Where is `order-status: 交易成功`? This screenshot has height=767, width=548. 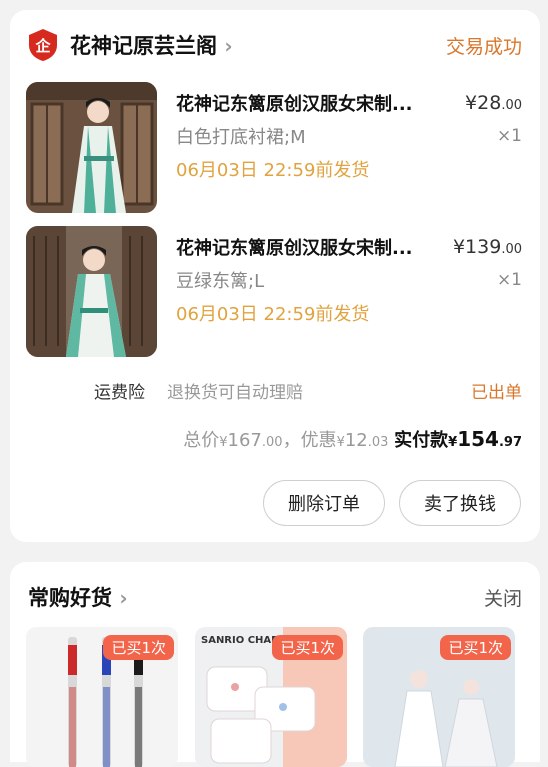
order-status: 交易成功 is located at coordinates (483, 47).